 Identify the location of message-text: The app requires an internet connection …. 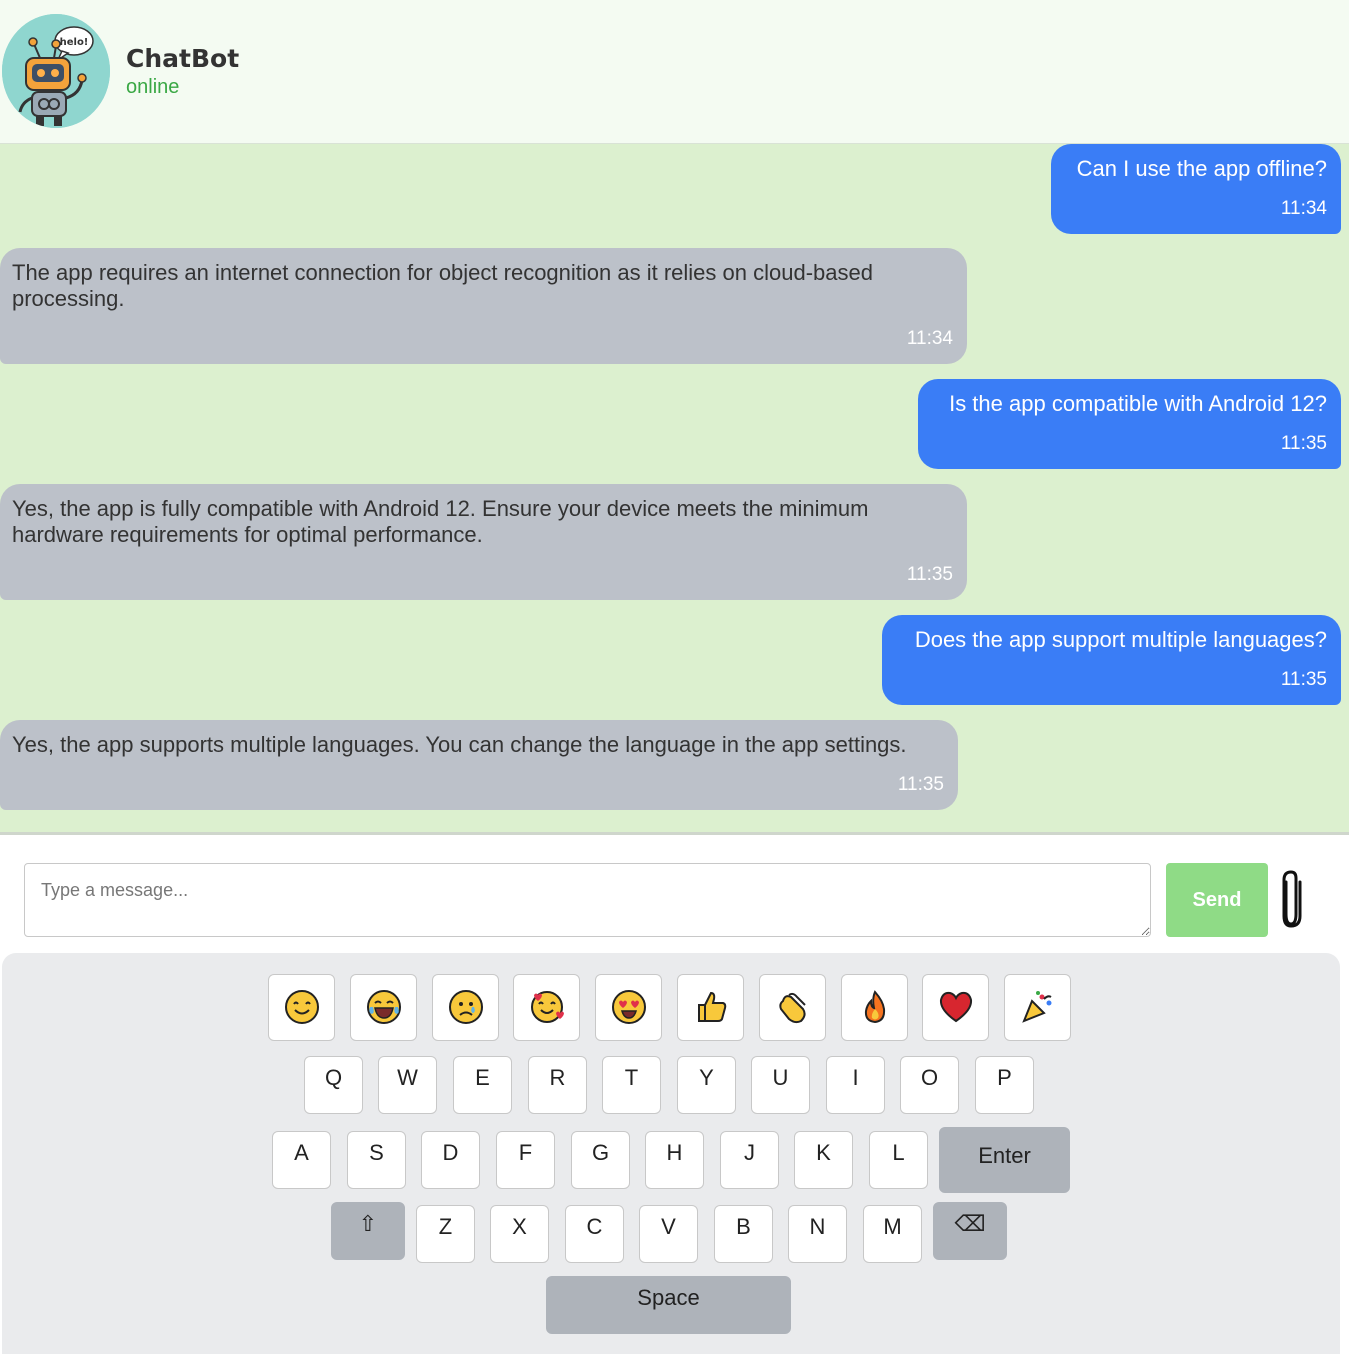
(442, 285).